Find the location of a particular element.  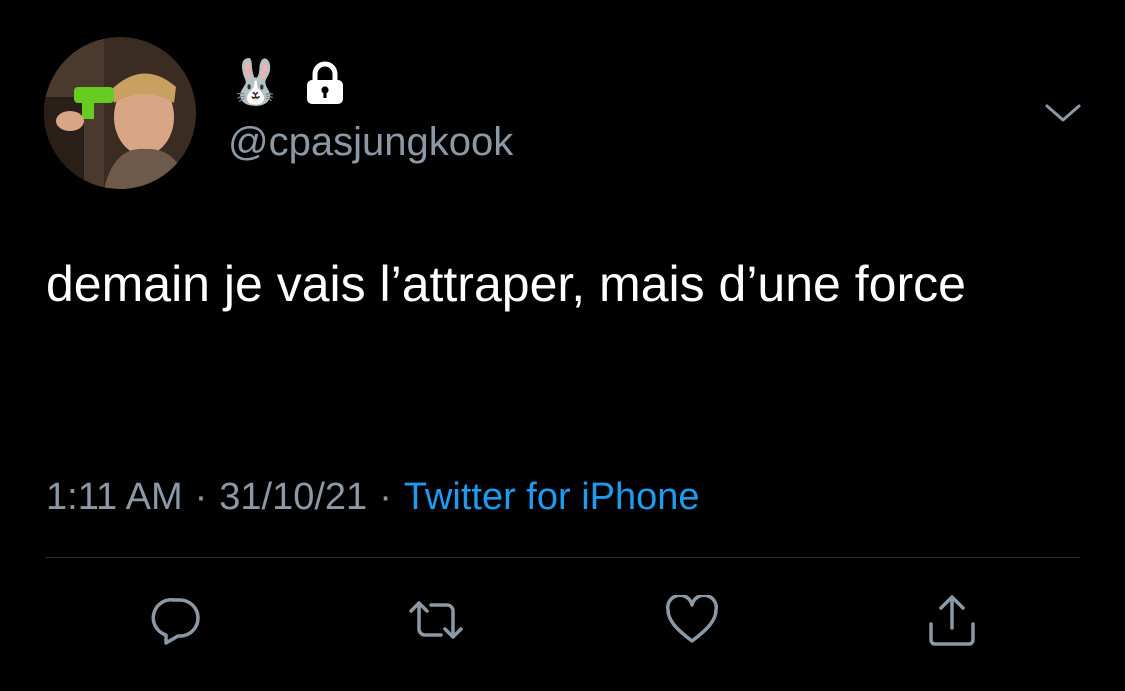

retweet-button is located at coordinates (436, 622).